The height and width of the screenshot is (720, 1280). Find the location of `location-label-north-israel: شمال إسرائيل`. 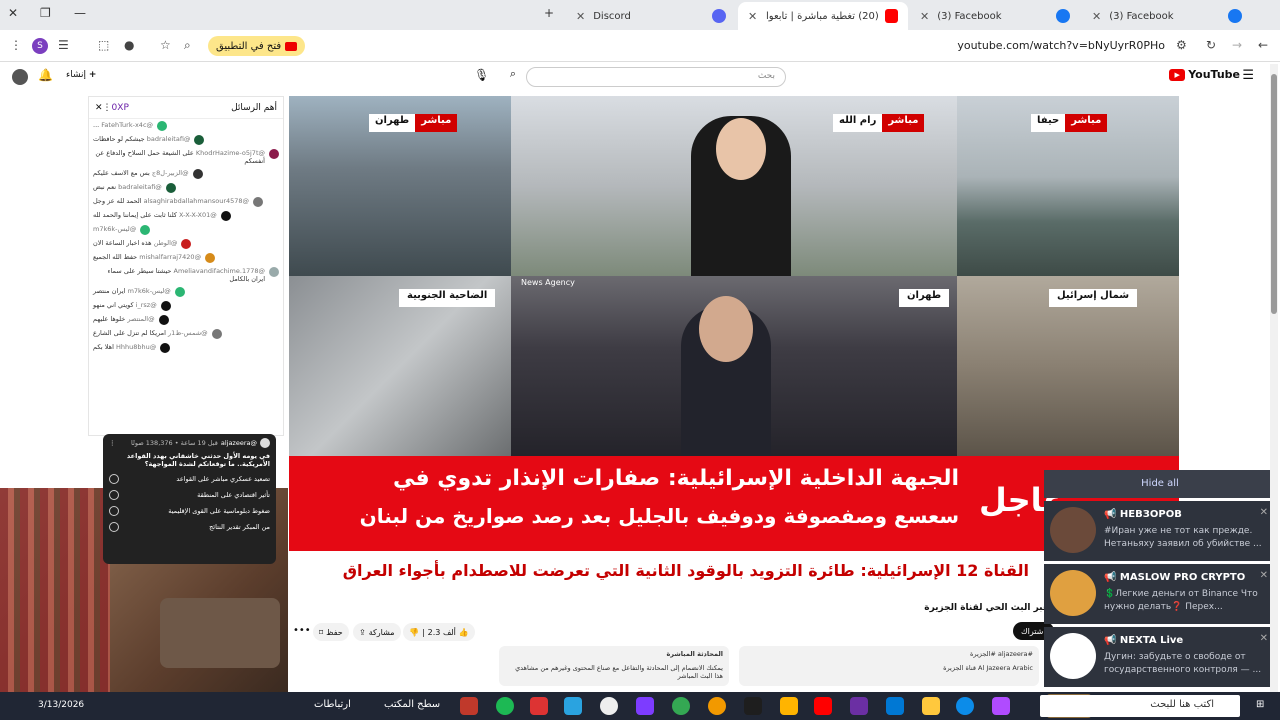

location-label-north-israel: شمال إسرائيل is located at coordinates (1093, 298).